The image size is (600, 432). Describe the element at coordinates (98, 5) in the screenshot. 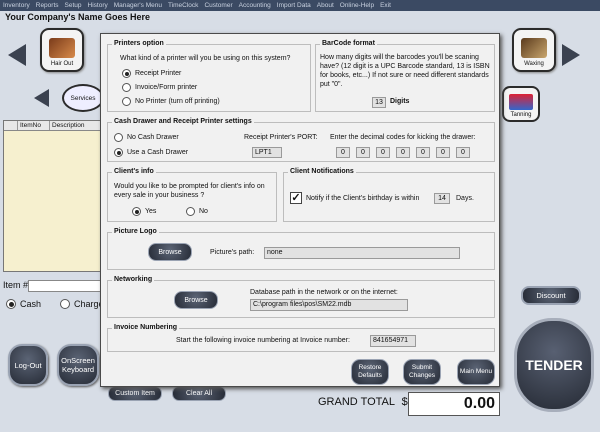

I see `menu-item: History` at that location.